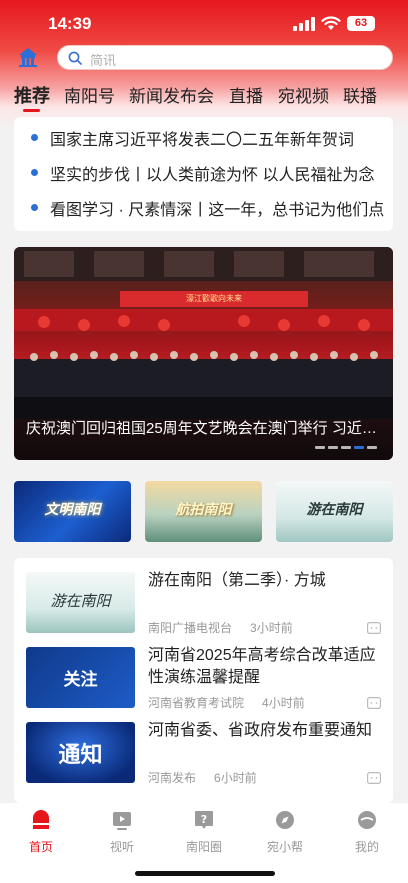  I want to click on tabbar-profile: 我的, so click(367, 832).